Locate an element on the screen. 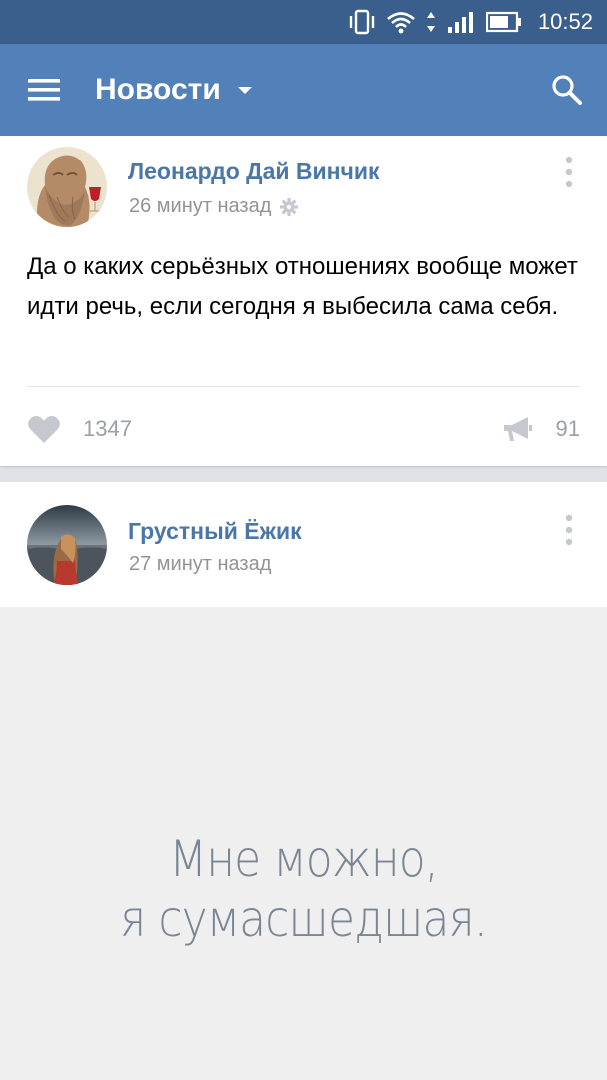  wifi-icon is located at coordinates (401, 23).